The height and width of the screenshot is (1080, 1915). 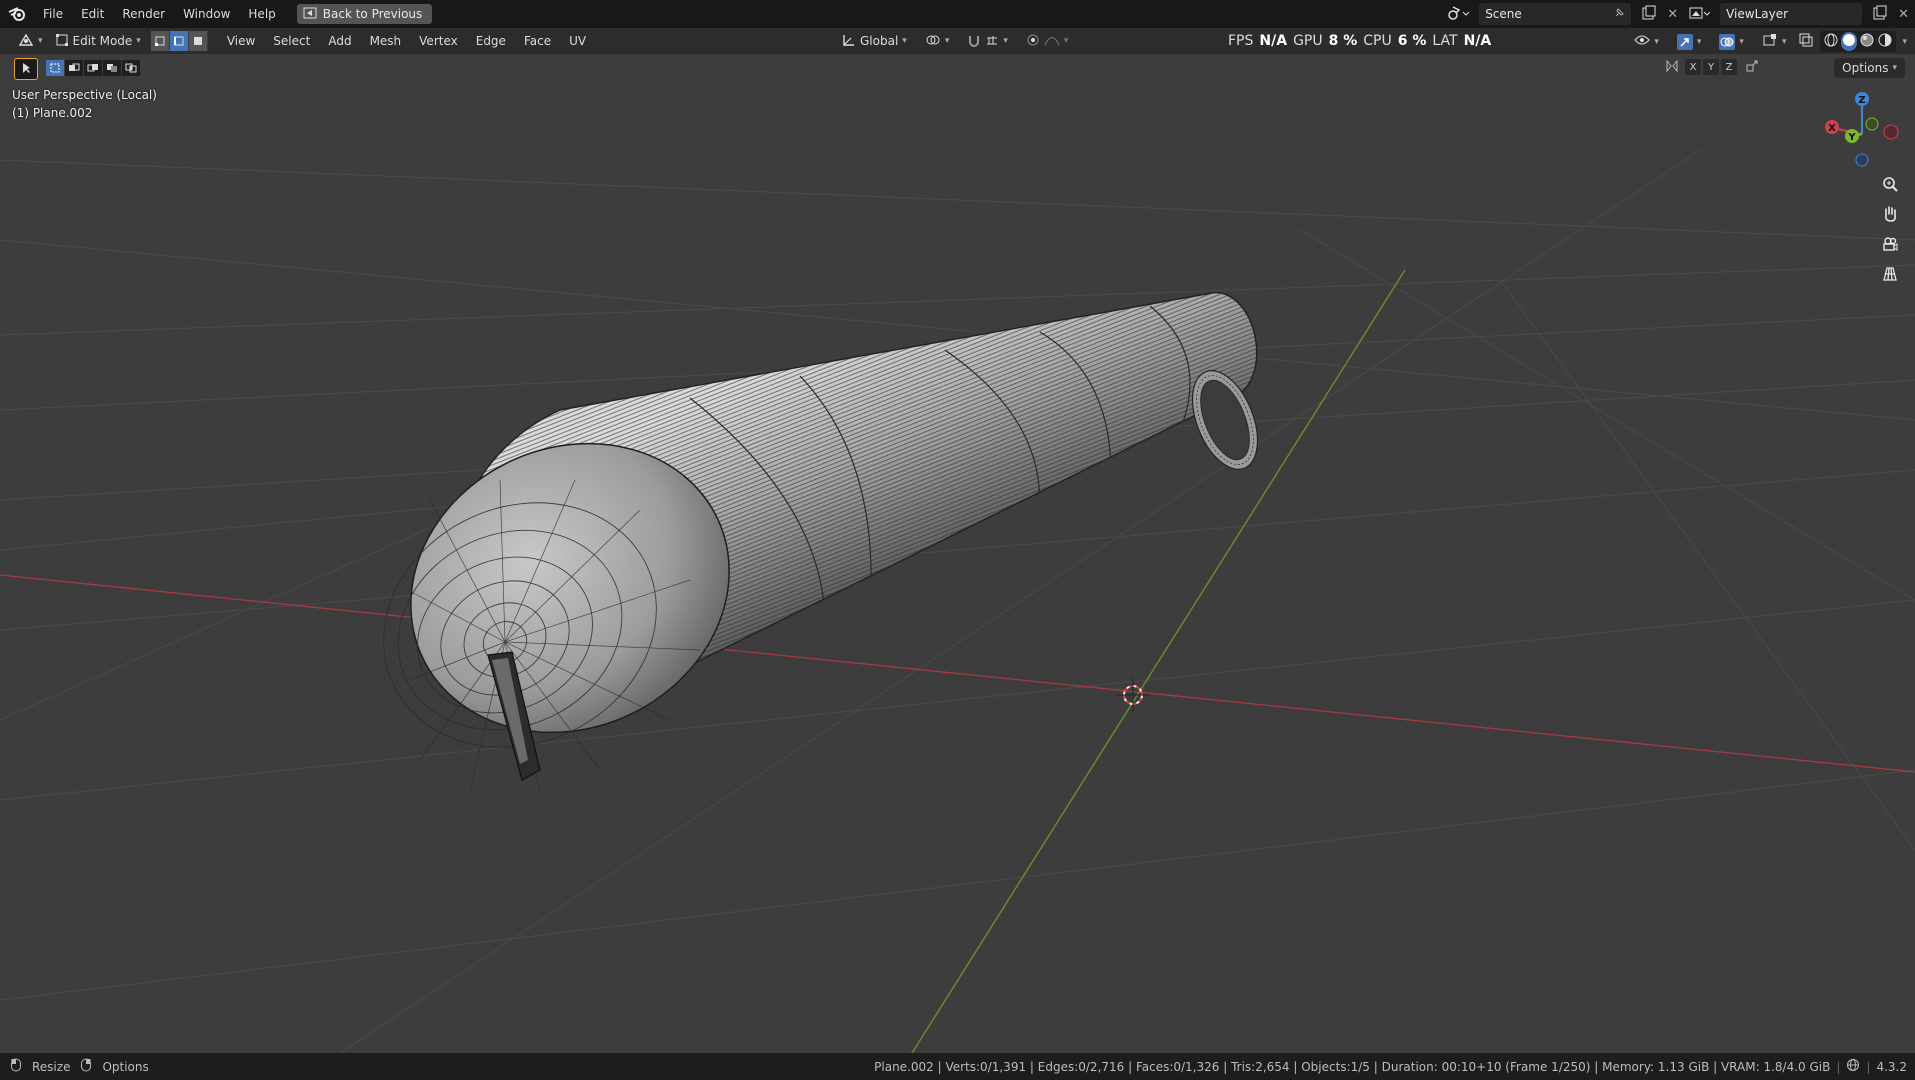 What do you see at coordinates (1711, 67) in the screenshot?
I see `mirror-y-toggle: Y` at bounding box center [1711, 67].